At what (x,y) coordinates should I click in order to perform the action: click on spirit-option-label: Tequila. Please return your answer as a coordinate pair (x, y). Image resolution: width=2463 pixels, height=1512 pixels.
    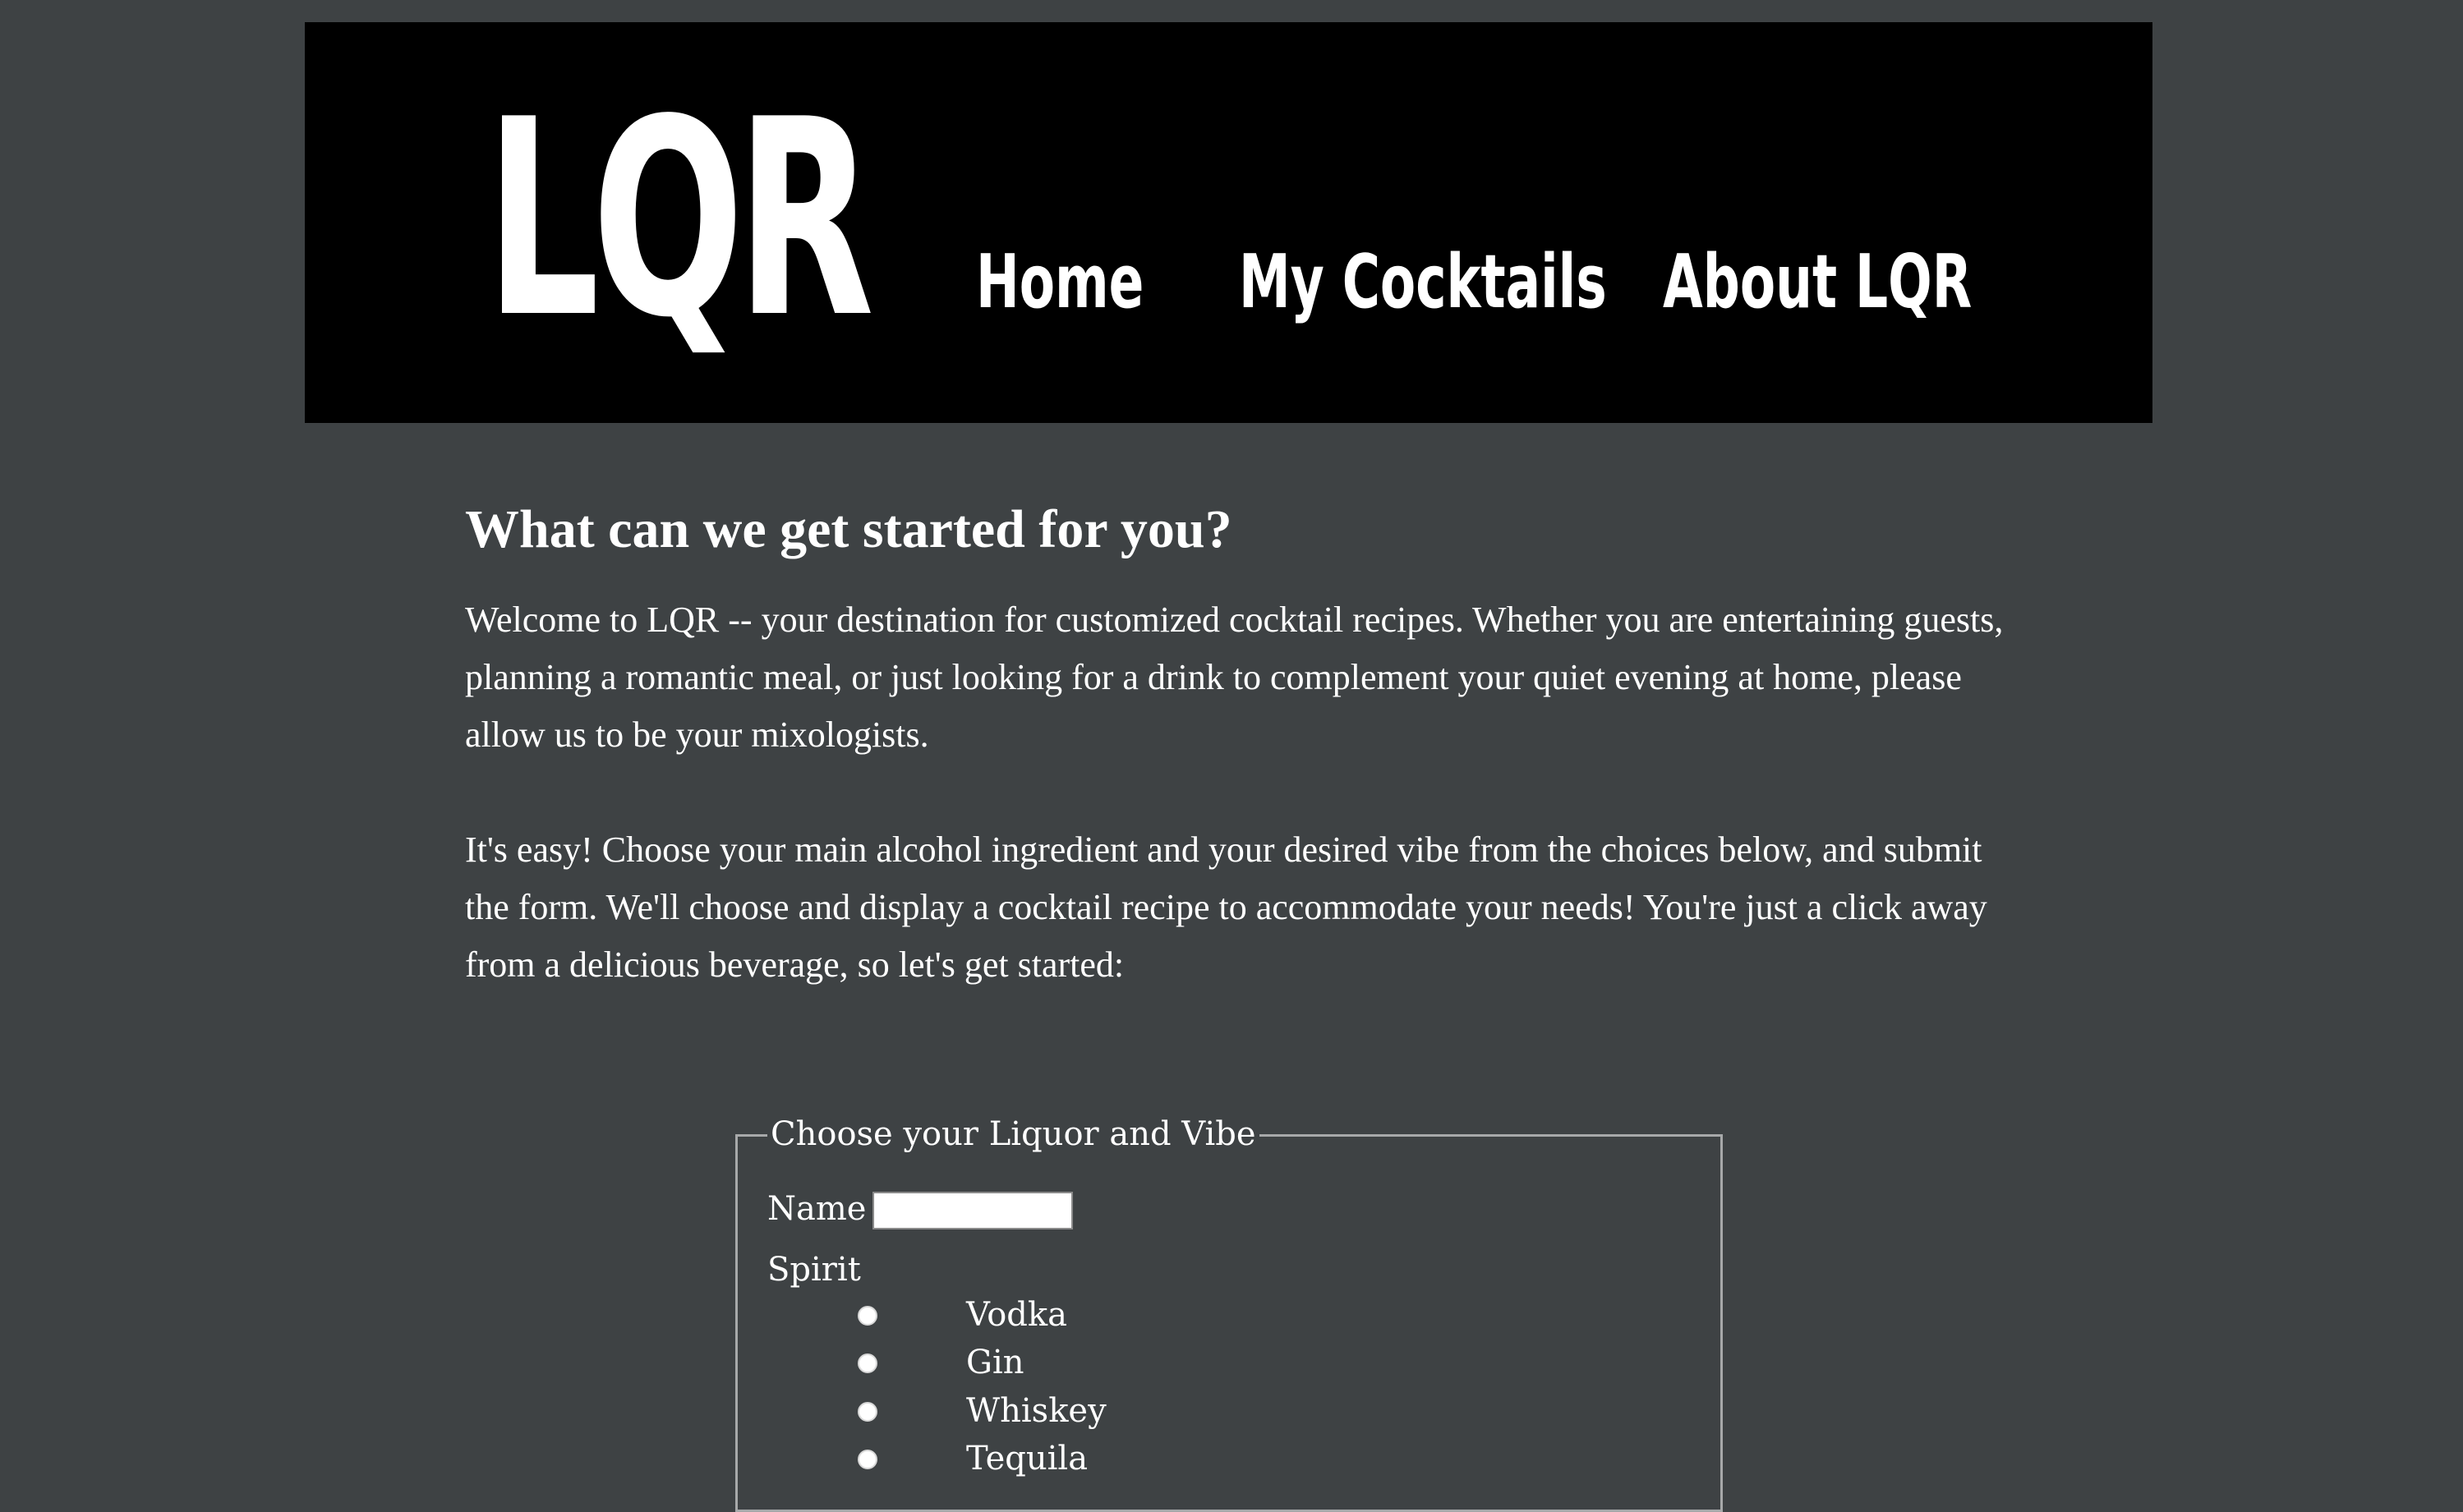
    Looking at the image, I should click on (1027, 1459).